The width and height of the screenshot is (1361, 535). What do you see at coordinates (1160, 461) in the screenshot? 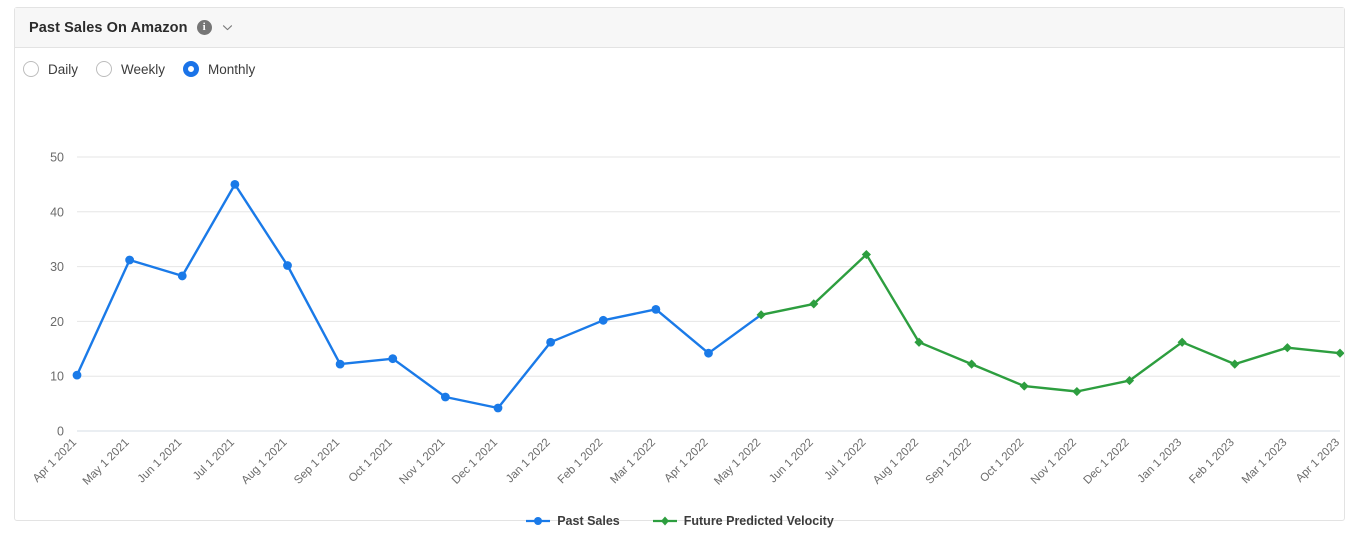
I see `x-axis-tick-label: Jan 1 2023` at bounding box center [1160, 461].